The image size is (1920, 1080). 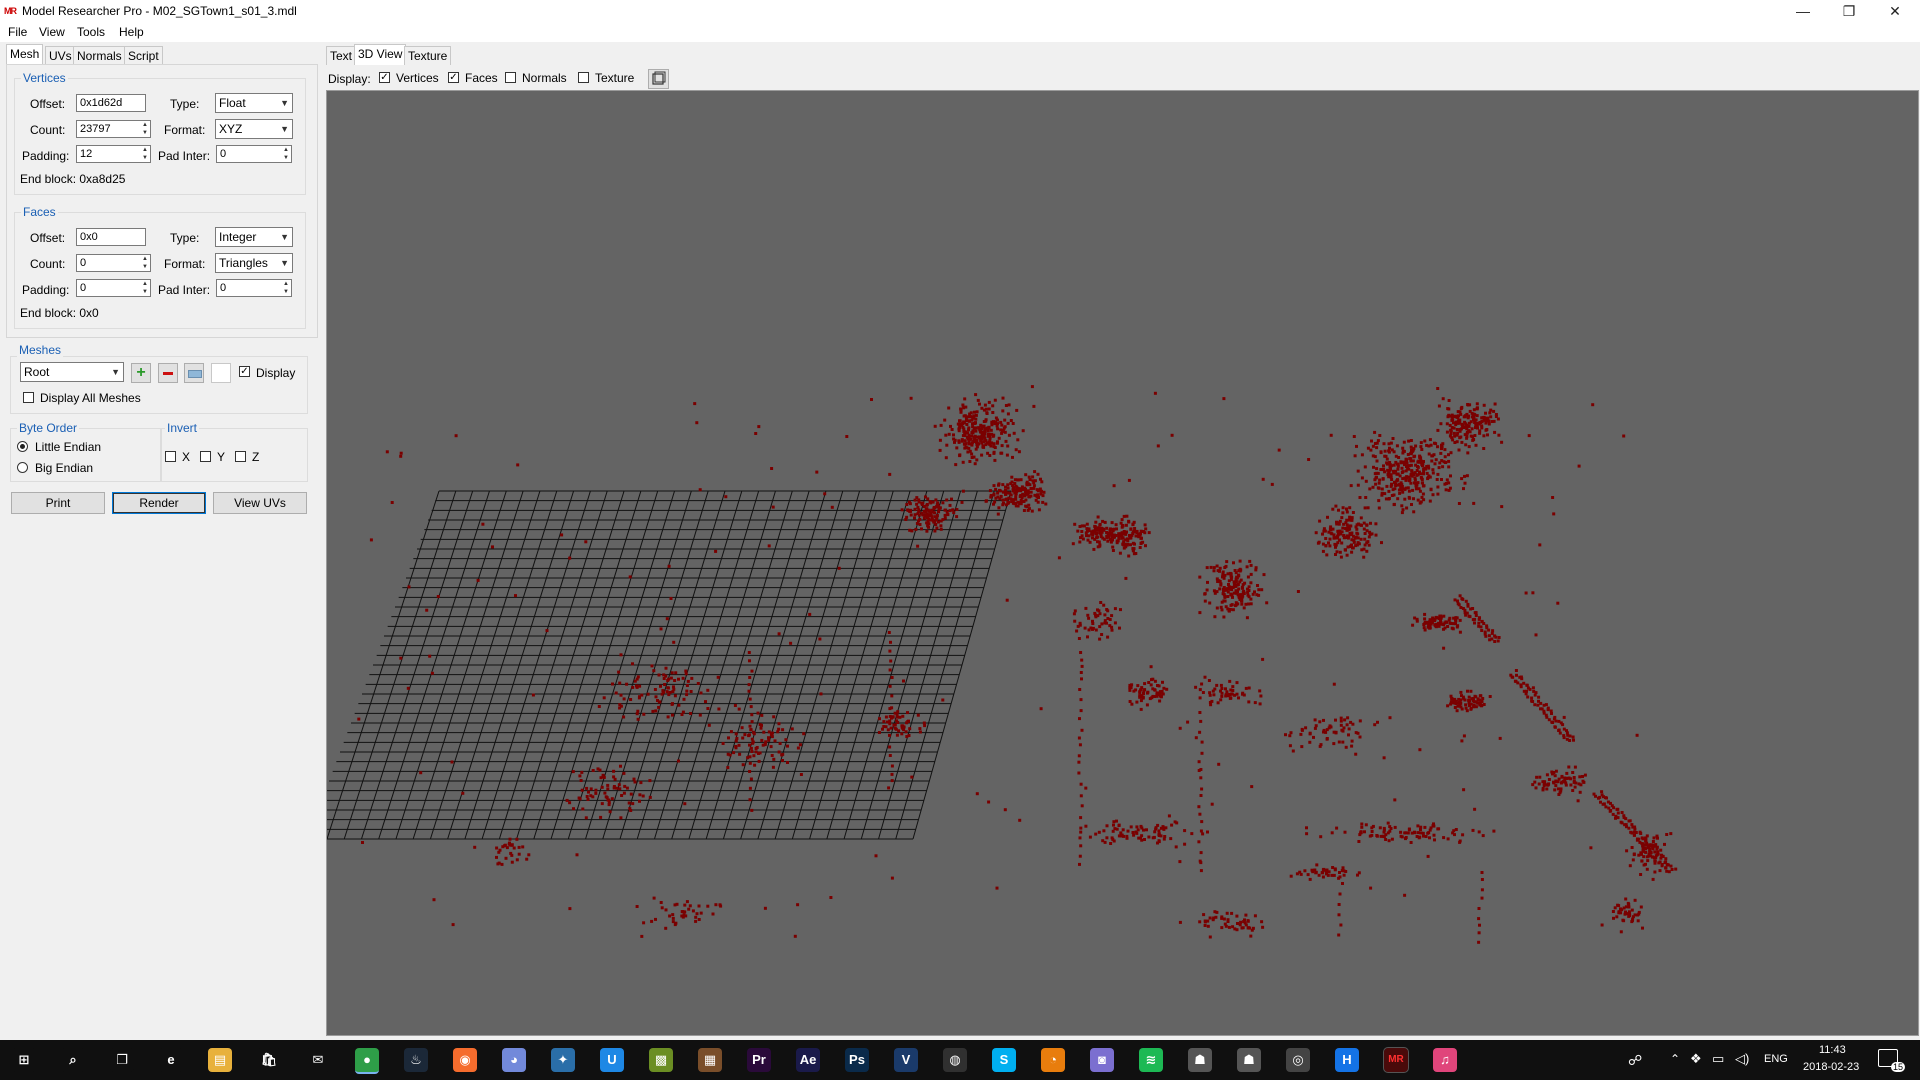 I want to click on uplay-icon: U, so click(x=612, y=1060).